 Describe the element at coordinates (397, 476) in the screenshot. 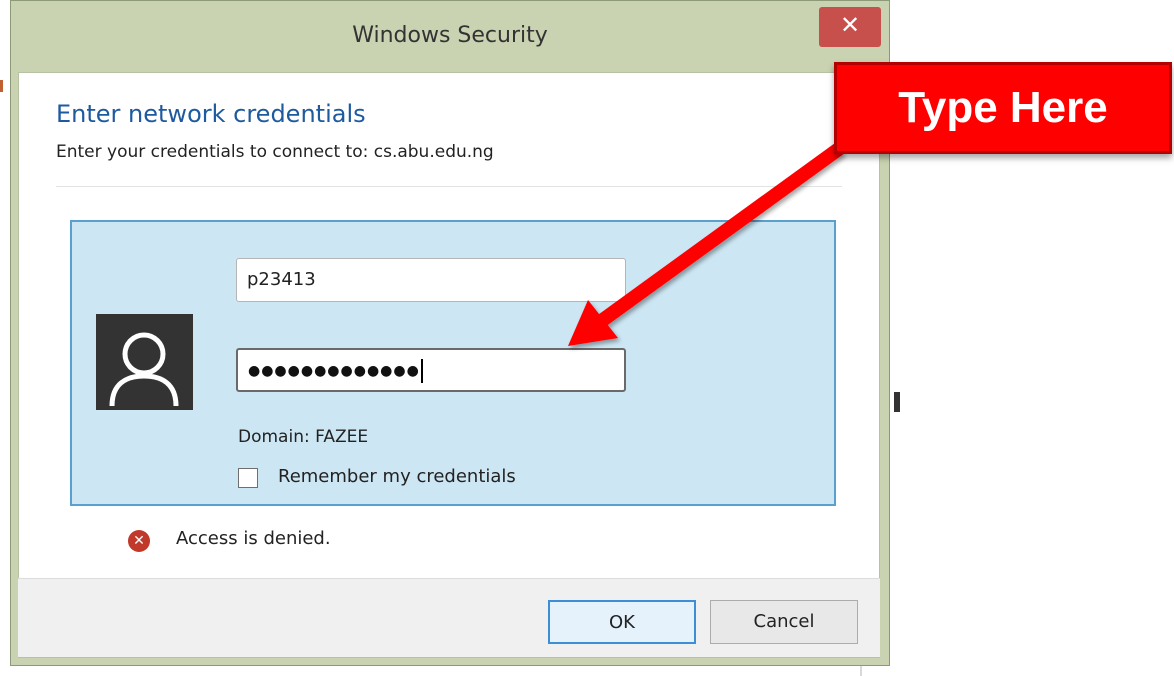

I see `remember-credentials-label: Remember my credentials` at that location.